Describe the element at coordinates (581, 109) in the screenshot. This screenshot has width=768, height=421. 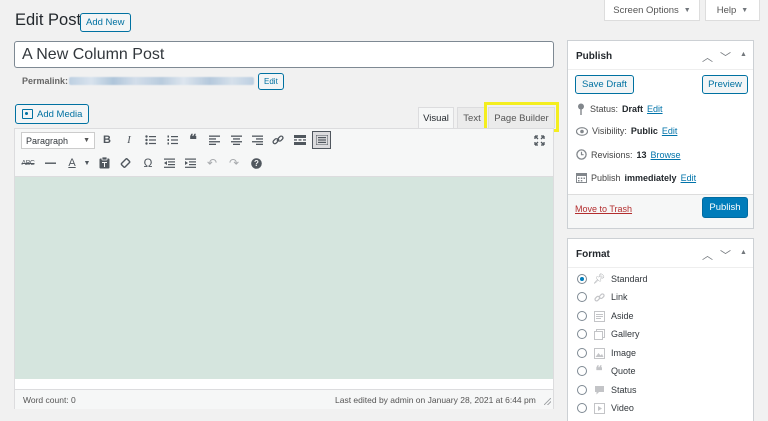
I see `pin-icon` at that location.